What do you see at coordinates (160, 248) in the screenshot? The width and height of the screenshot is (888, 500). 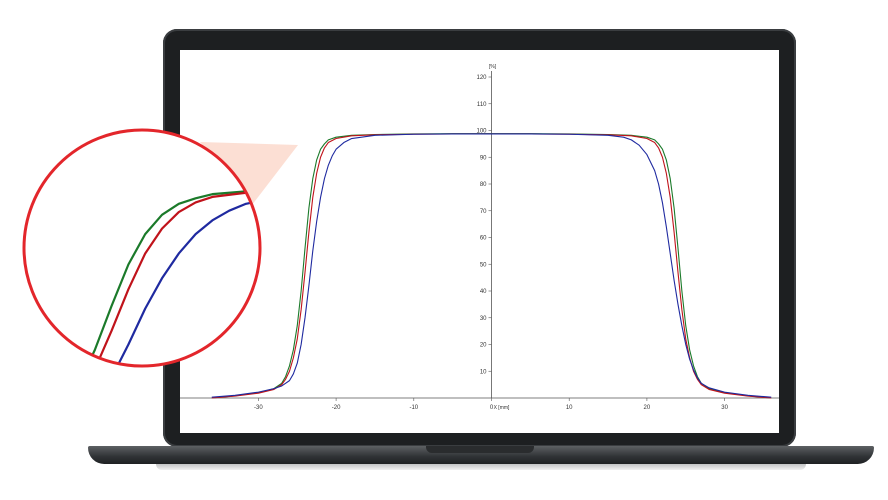 I see `zoom-callout` at bounding box center [160, 248].